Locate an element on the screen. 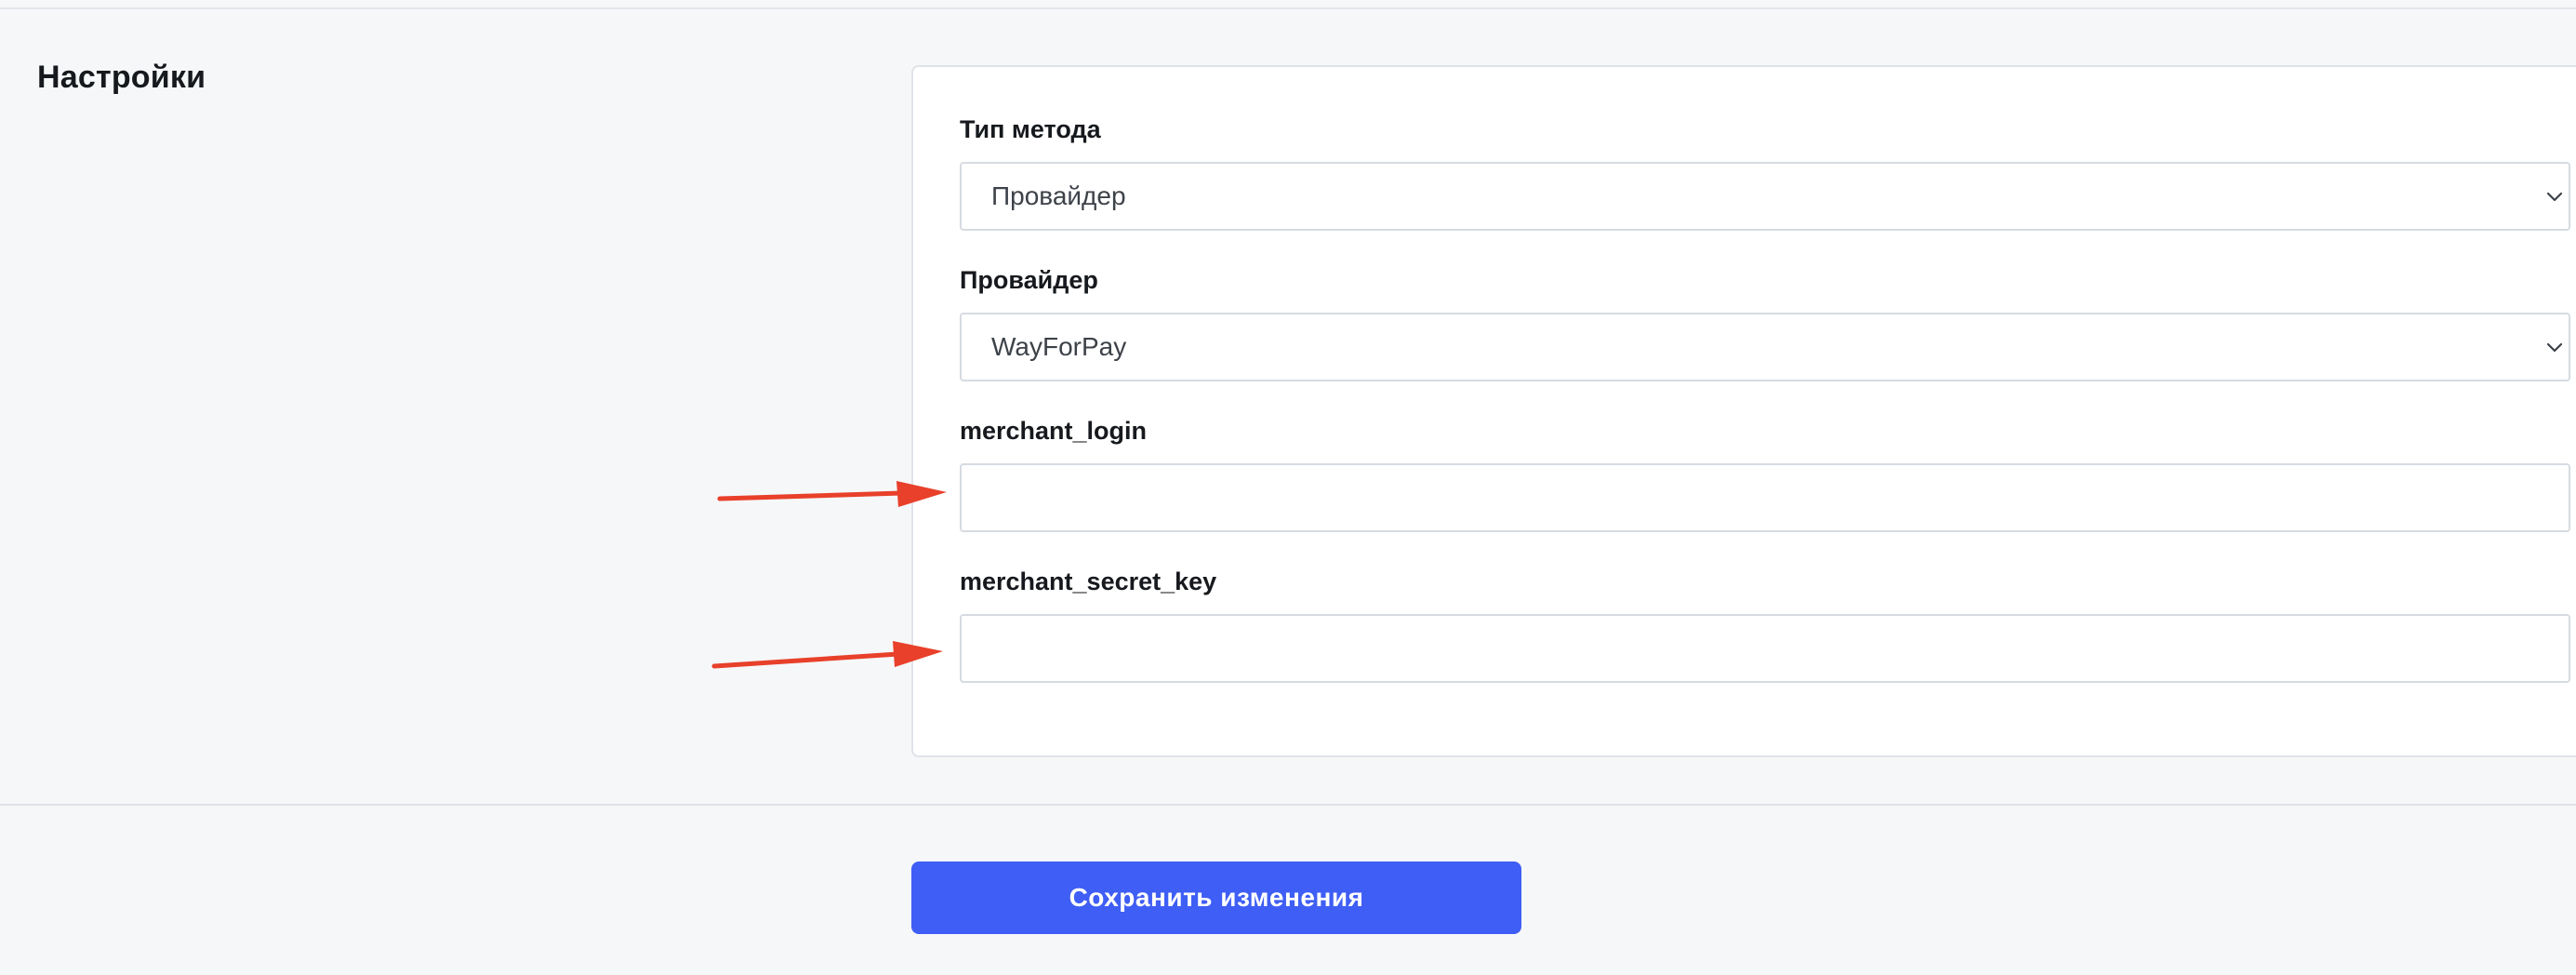  merchant-login-label: merchant_login is located at coordinates (1054, 431).